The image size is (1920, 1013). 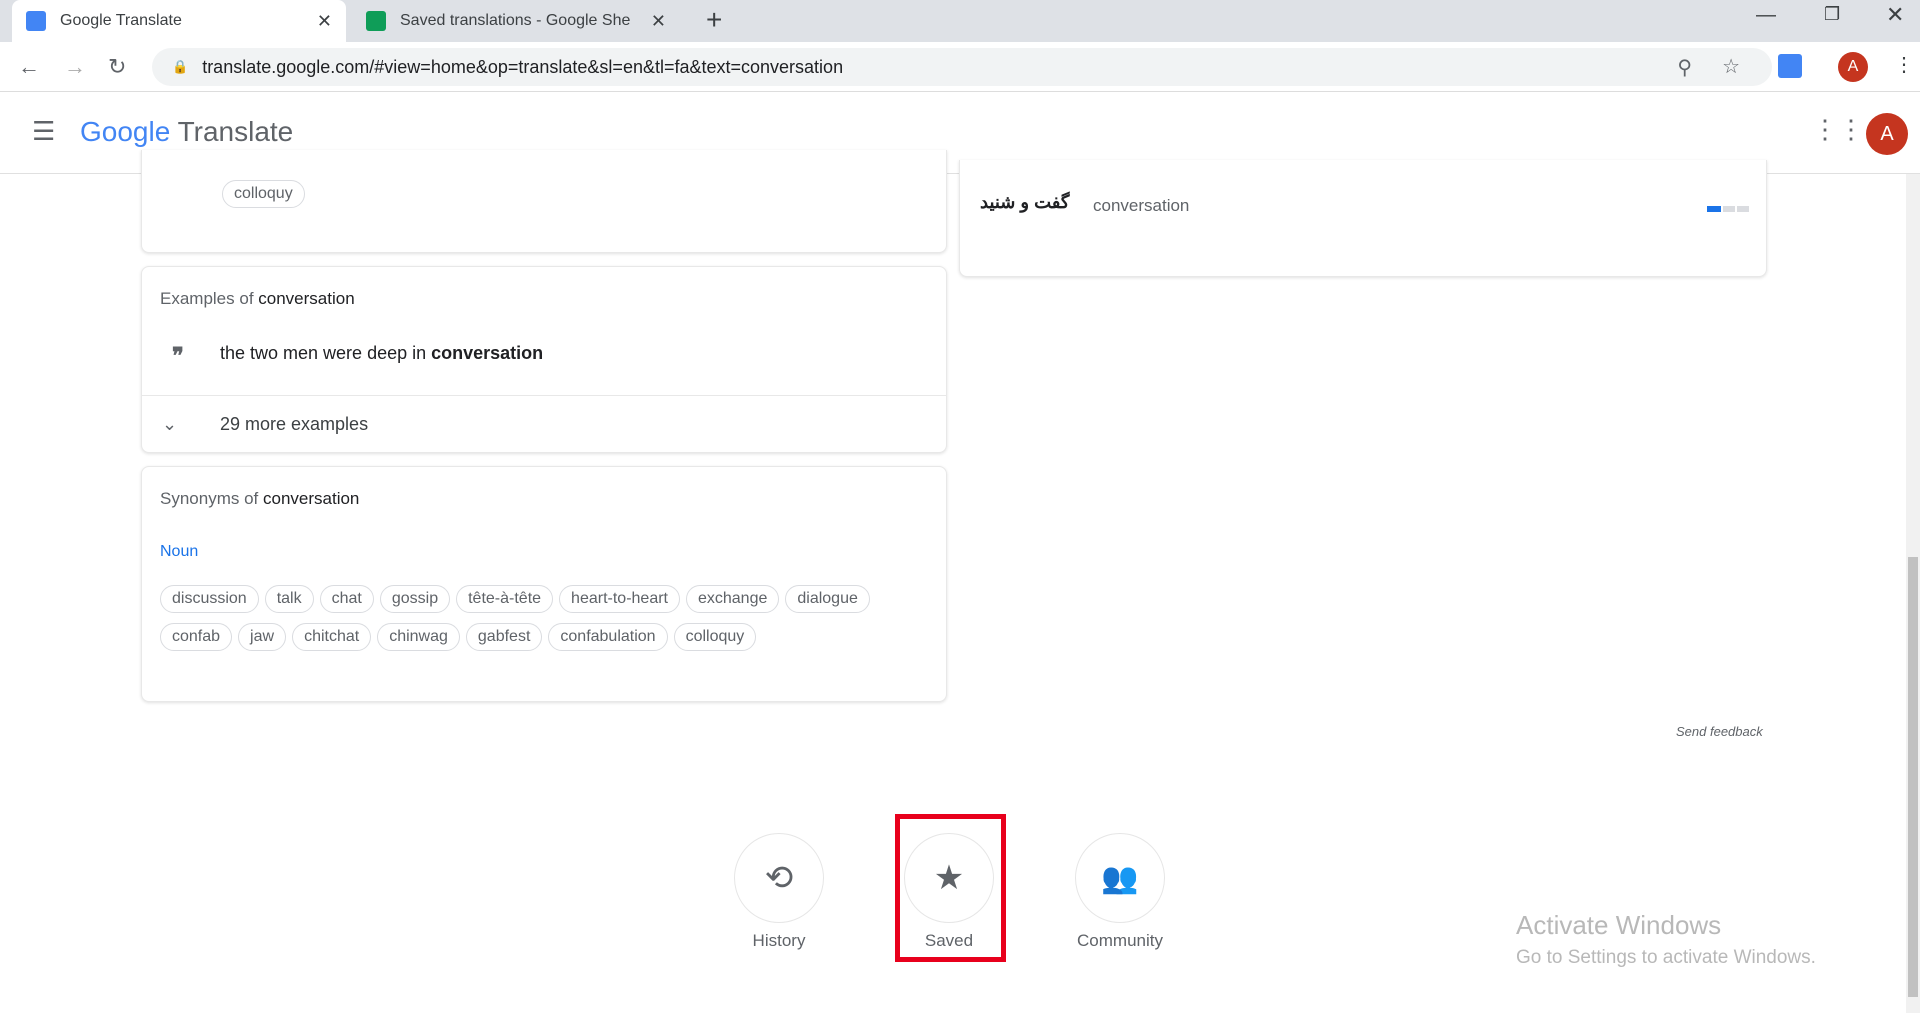 What do you see at coordinates (1719, 731) in the screenshot?
I see `send-feedback-link: Send feedback` at bounding box center [1719, 731].